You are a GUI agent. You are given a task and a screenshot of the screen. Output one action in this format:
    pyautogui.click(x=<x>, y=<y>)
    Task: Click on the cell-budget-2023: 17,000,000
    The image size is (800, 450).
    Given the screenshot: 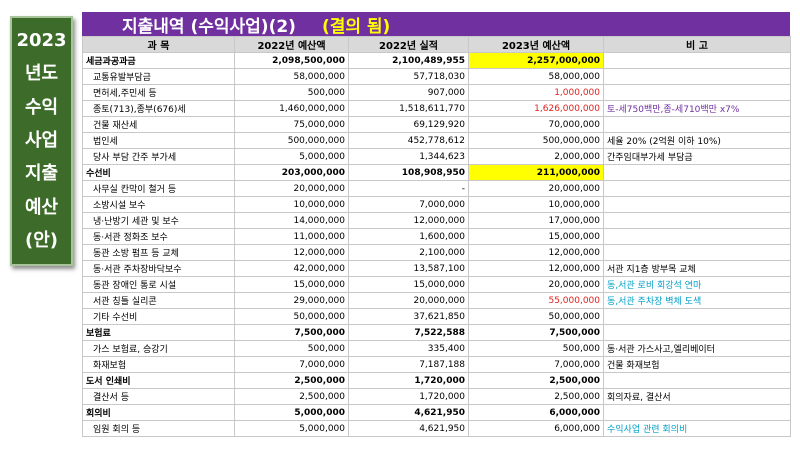 What is the action you would take?
    pyautogui.click(x=536, y=220)
    